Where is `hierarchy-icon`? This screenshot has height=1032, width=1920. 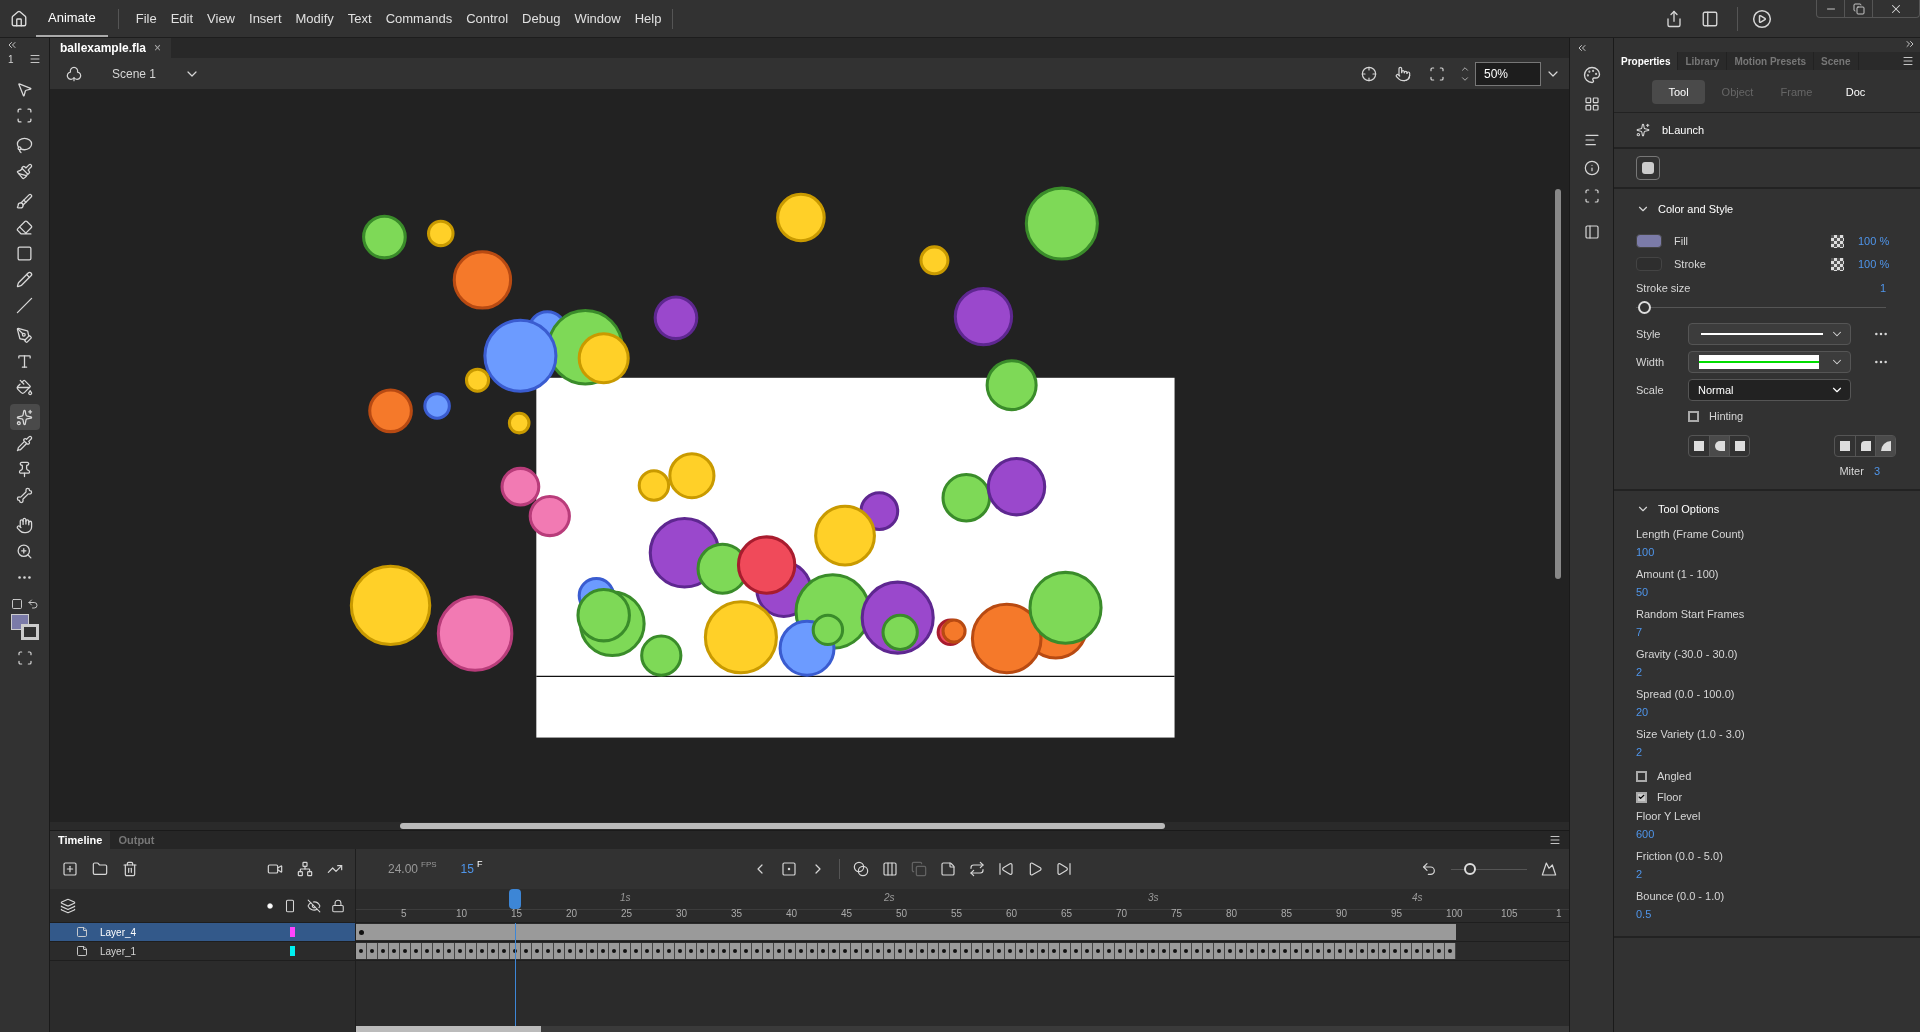
hierarchy-icon is located at coordinates (305, 869).